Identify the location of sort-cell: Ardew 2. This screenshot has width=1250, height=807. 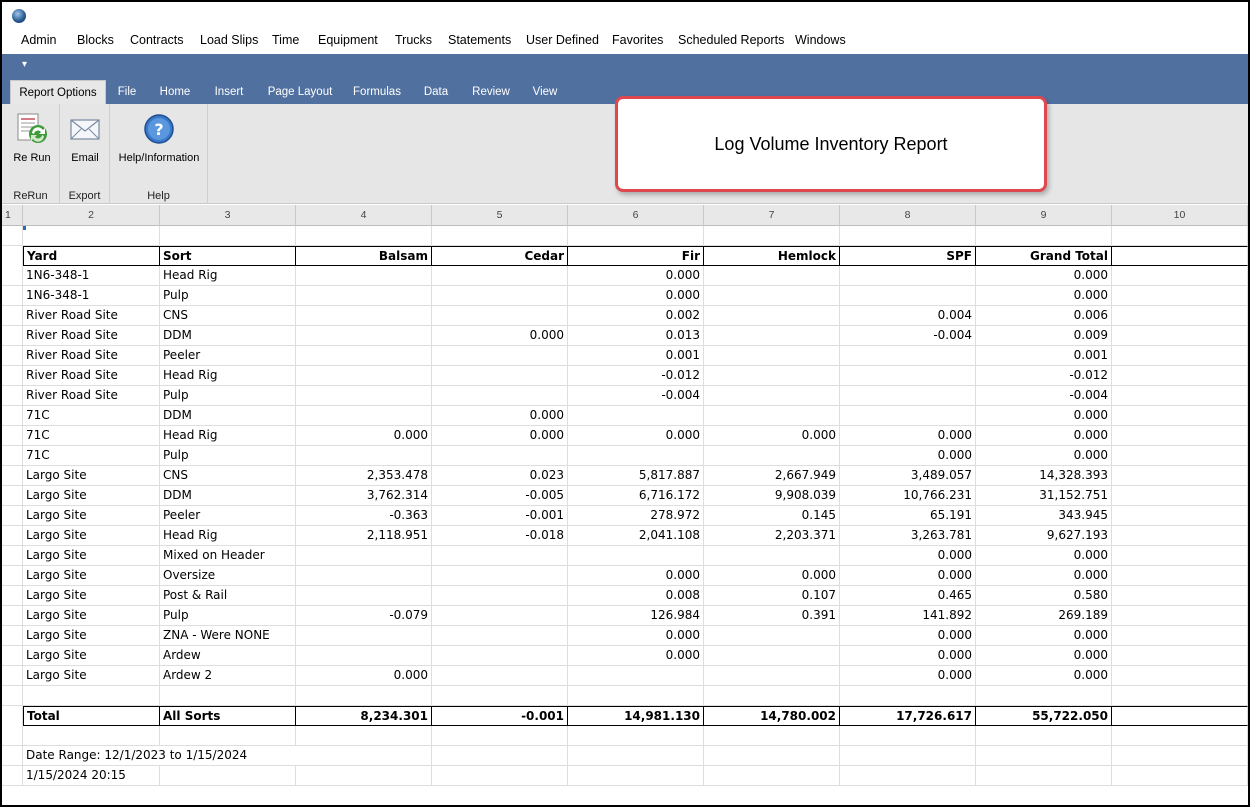
(228, 676).